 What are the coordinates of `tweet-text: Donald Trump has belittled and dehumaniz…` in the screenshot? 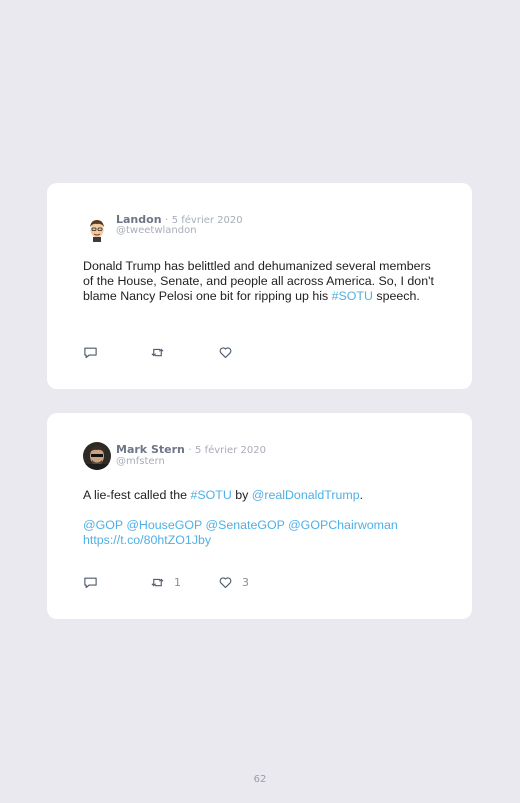 It's located at (263, 281).